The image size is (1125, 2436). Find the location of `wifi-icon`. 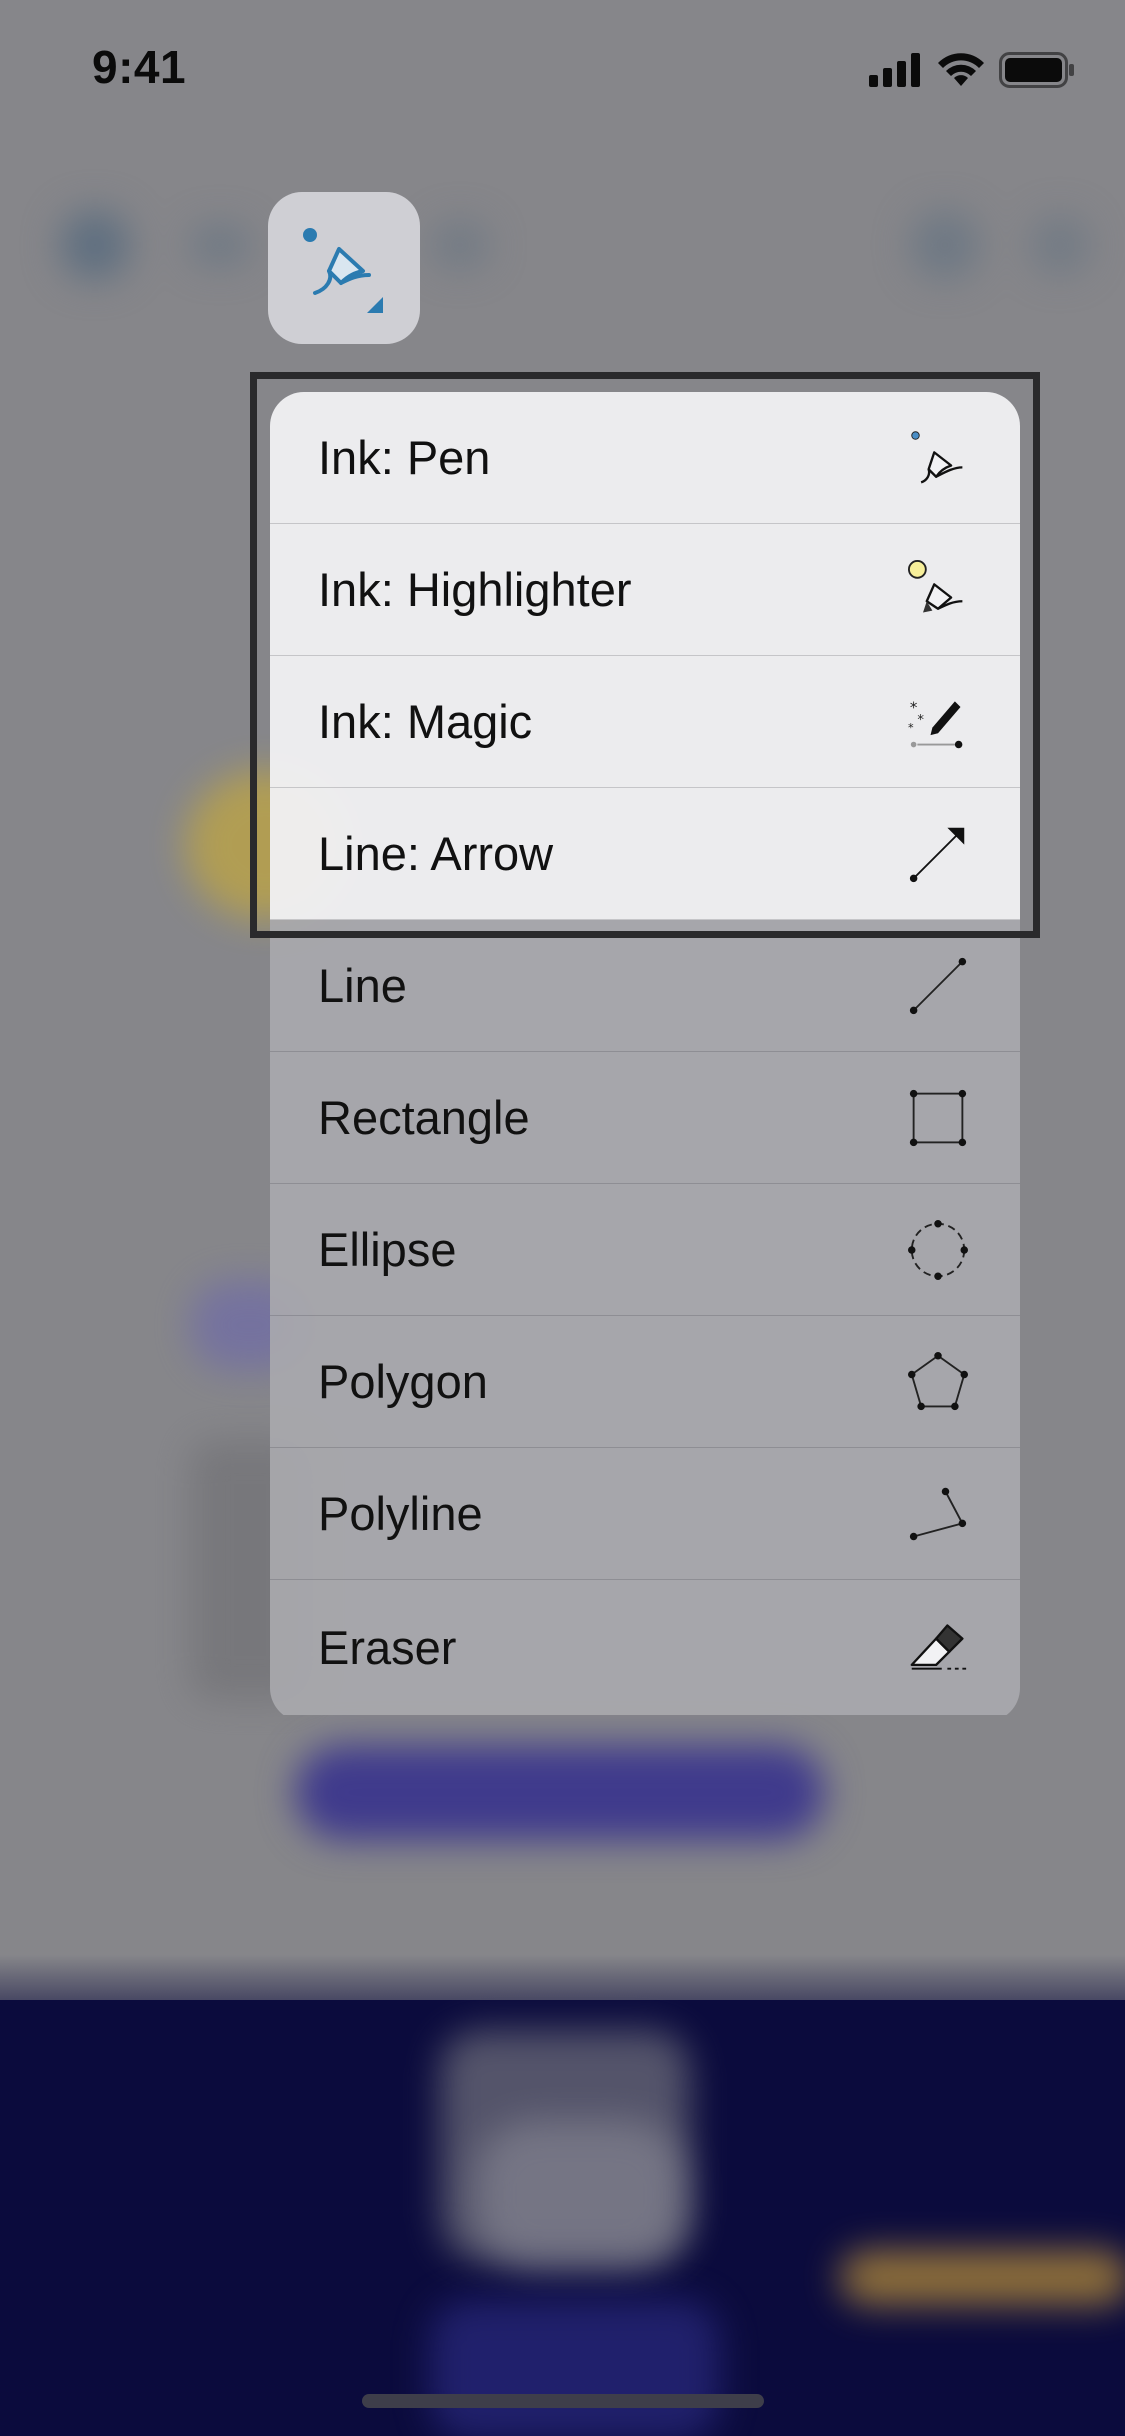

wifi-icon is located at coordinates (961, 69).